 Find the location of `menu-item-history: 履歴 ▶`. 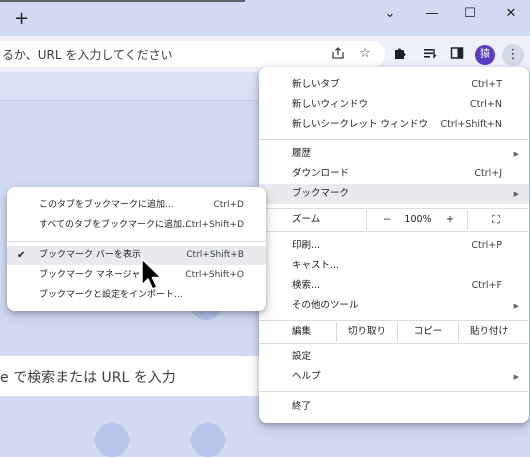

menu-item-history: 履歴 ▶ is located at coordinates (394, 154).